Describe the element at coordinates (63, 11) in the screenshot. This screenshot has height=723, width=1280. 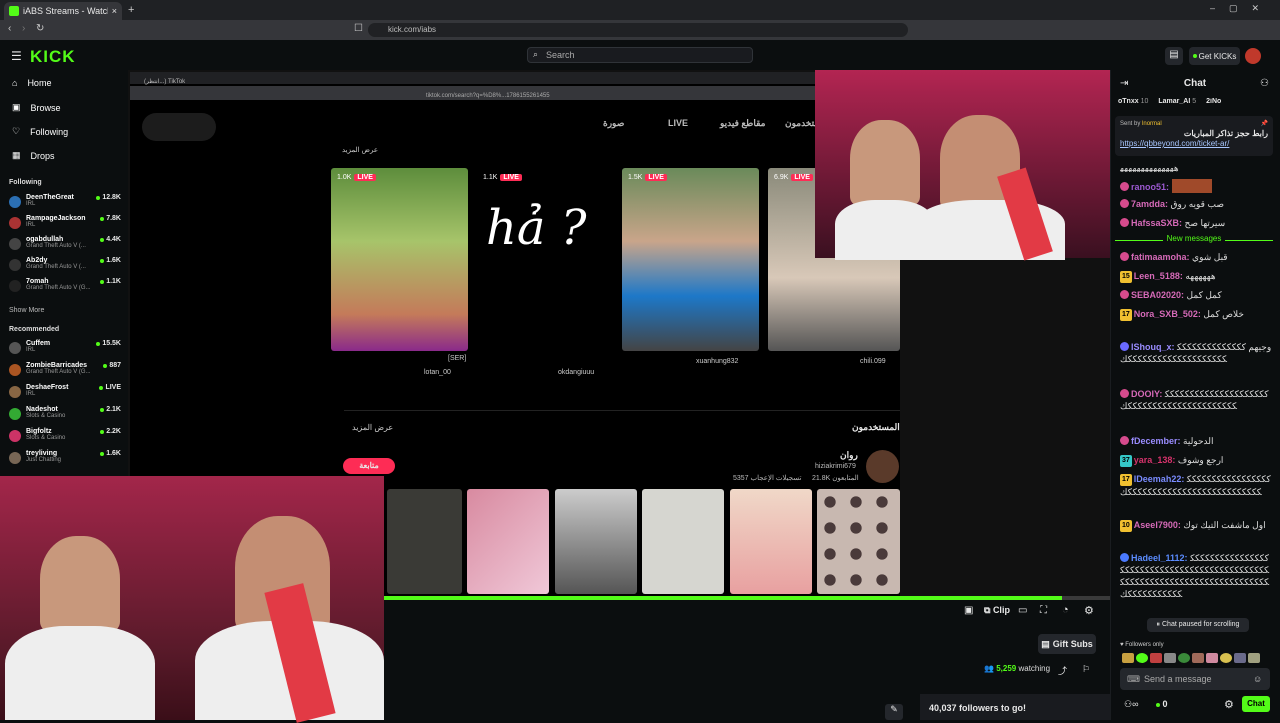
I see `browser-tab: iABS Streams - Watch Live on Kick ×` at that location.